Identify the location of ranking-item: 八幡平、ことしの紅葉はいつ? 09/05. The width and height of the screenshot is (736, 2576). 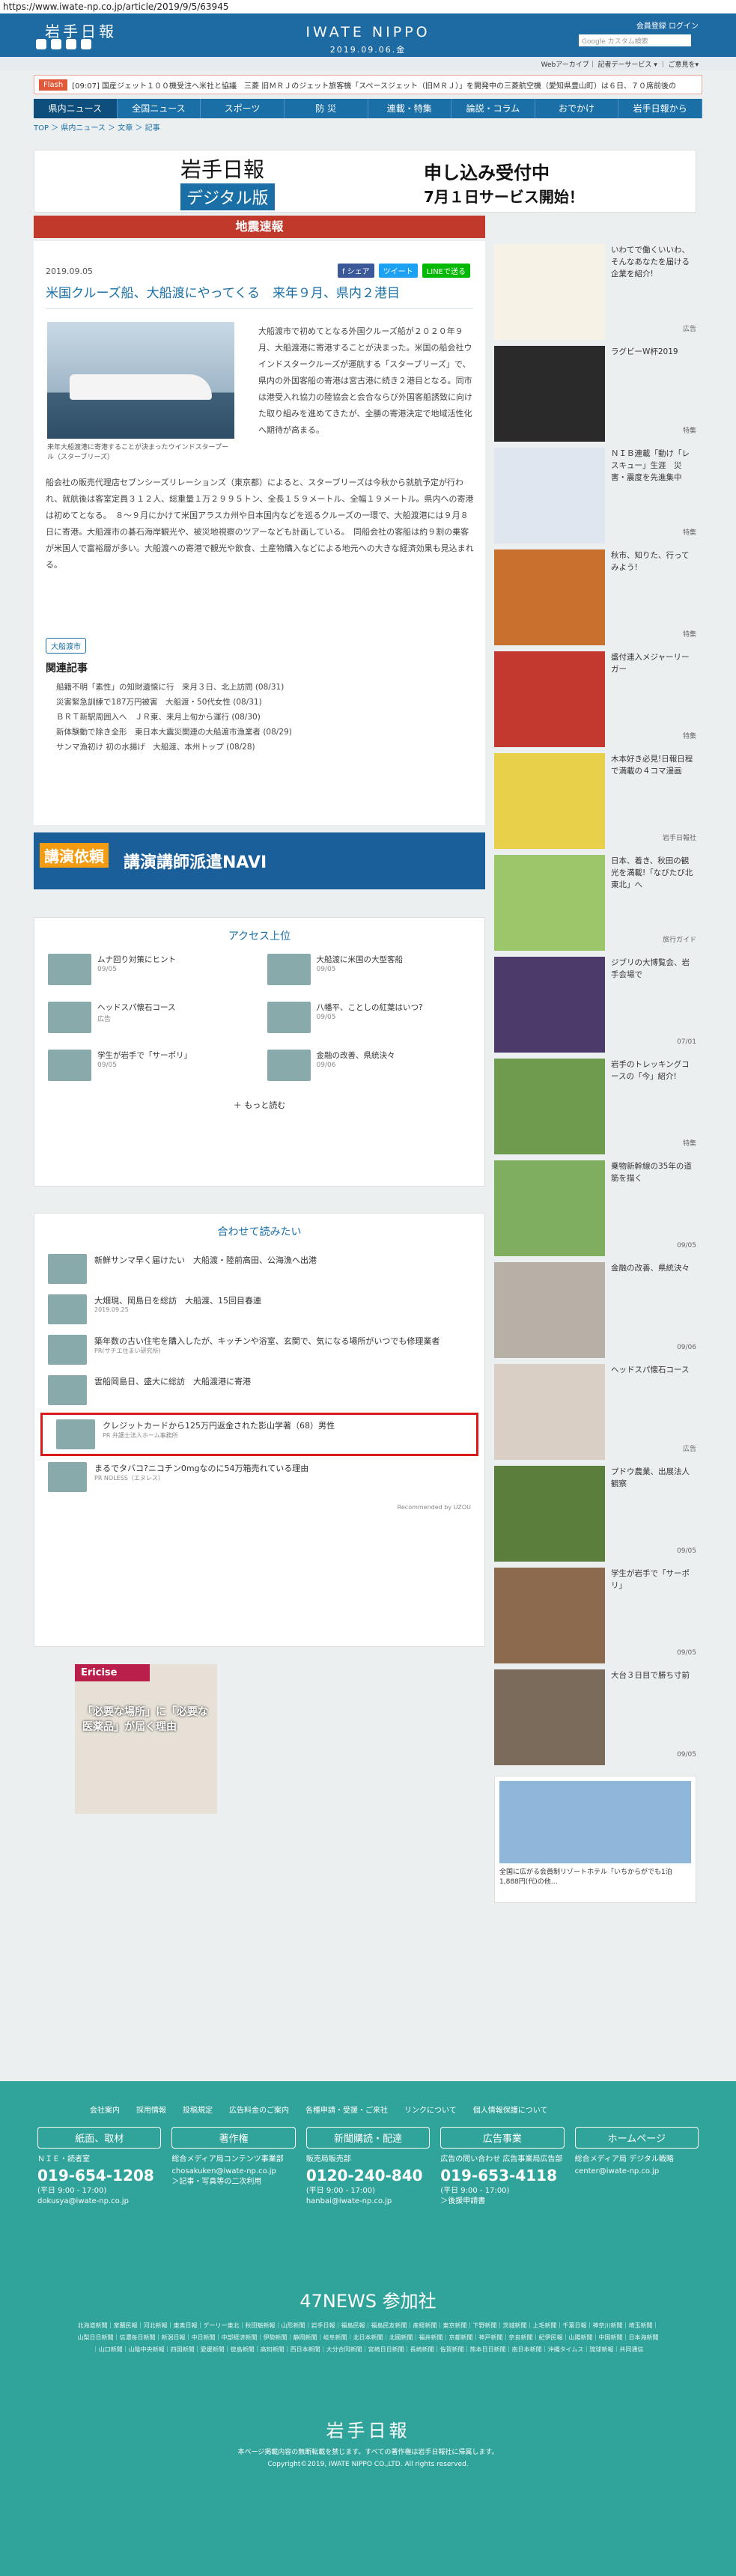
(369, 1022).